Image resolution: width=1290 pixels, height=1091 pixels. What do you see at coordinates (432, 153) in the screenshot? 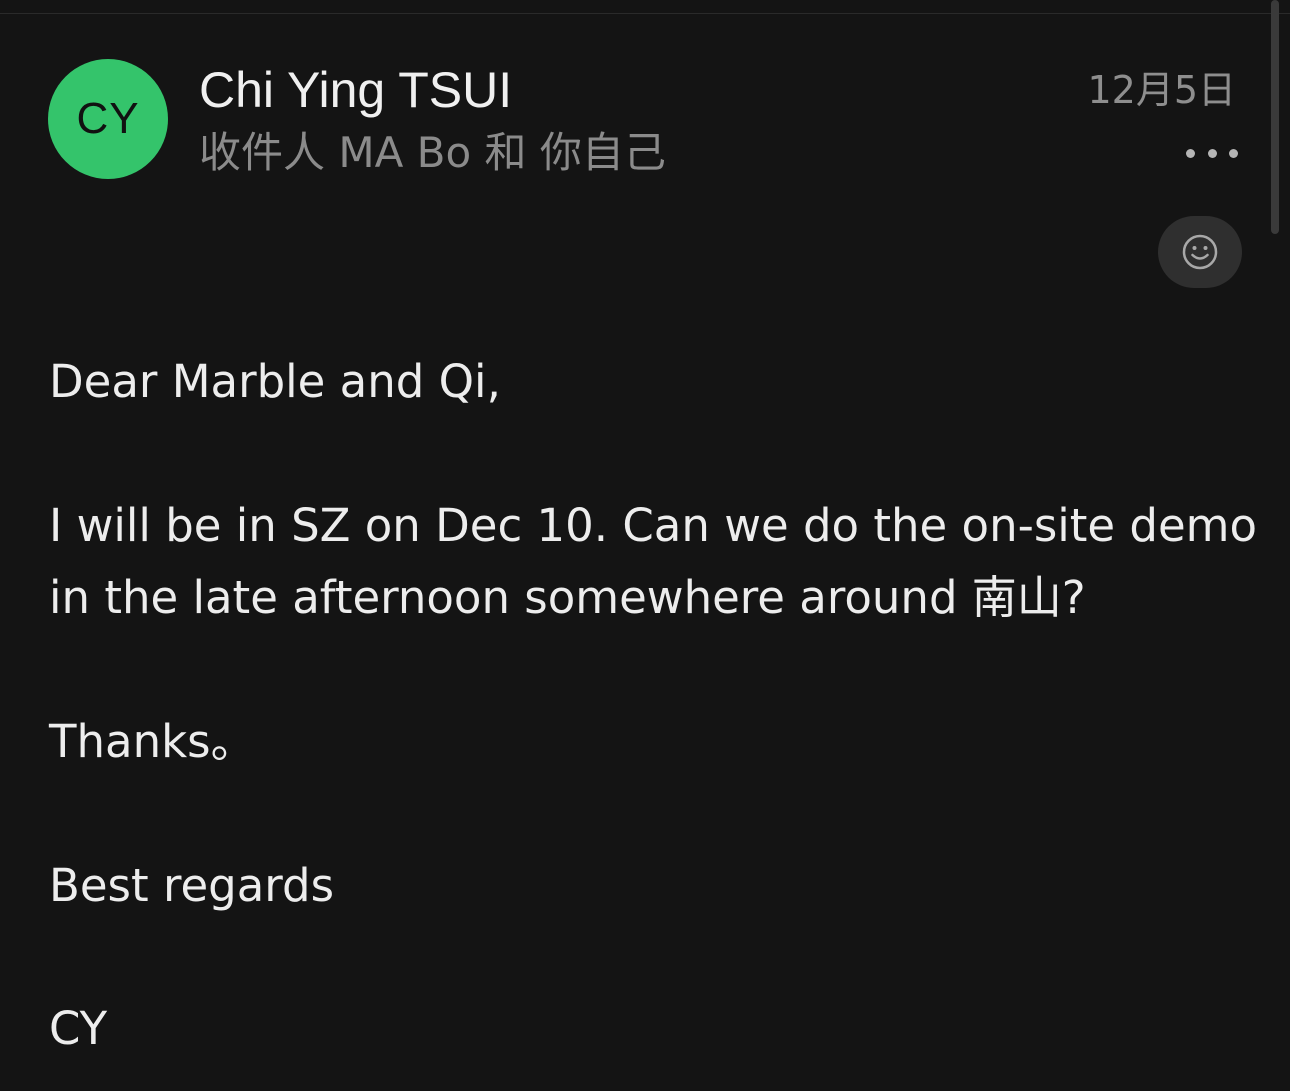
I see `recipients-line: 收件人 MA Bo 和 你自己` at bounding box center [432, 153].